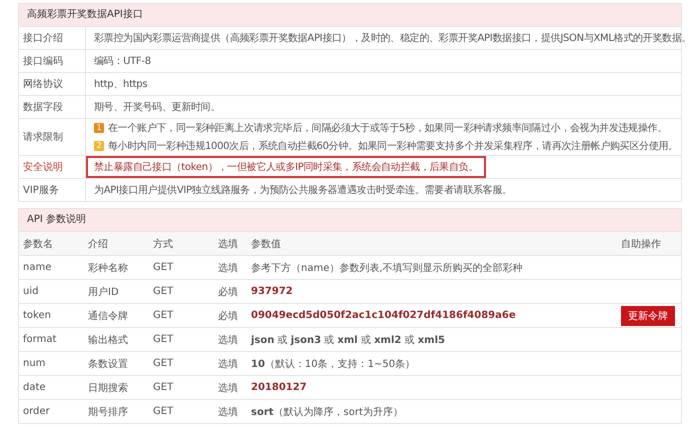 The width and height of the screenshot is (690, 428). I want to click on row-value: 彩票控为国内彩票运营商提供（高频彩票开奖数据API接口），及时的、稳定的、彩票开奖API数据接口，提供JSON与XML格式的开奖数据。, so click(392, 38).